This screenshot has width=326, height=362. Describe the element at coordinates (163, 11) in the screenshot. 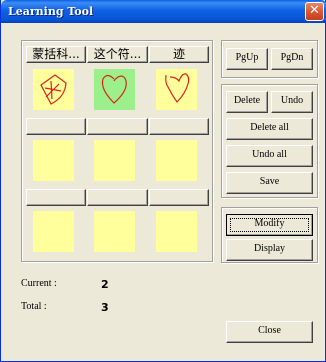

I see `title-bar: Learning Tool ✕` at that location.